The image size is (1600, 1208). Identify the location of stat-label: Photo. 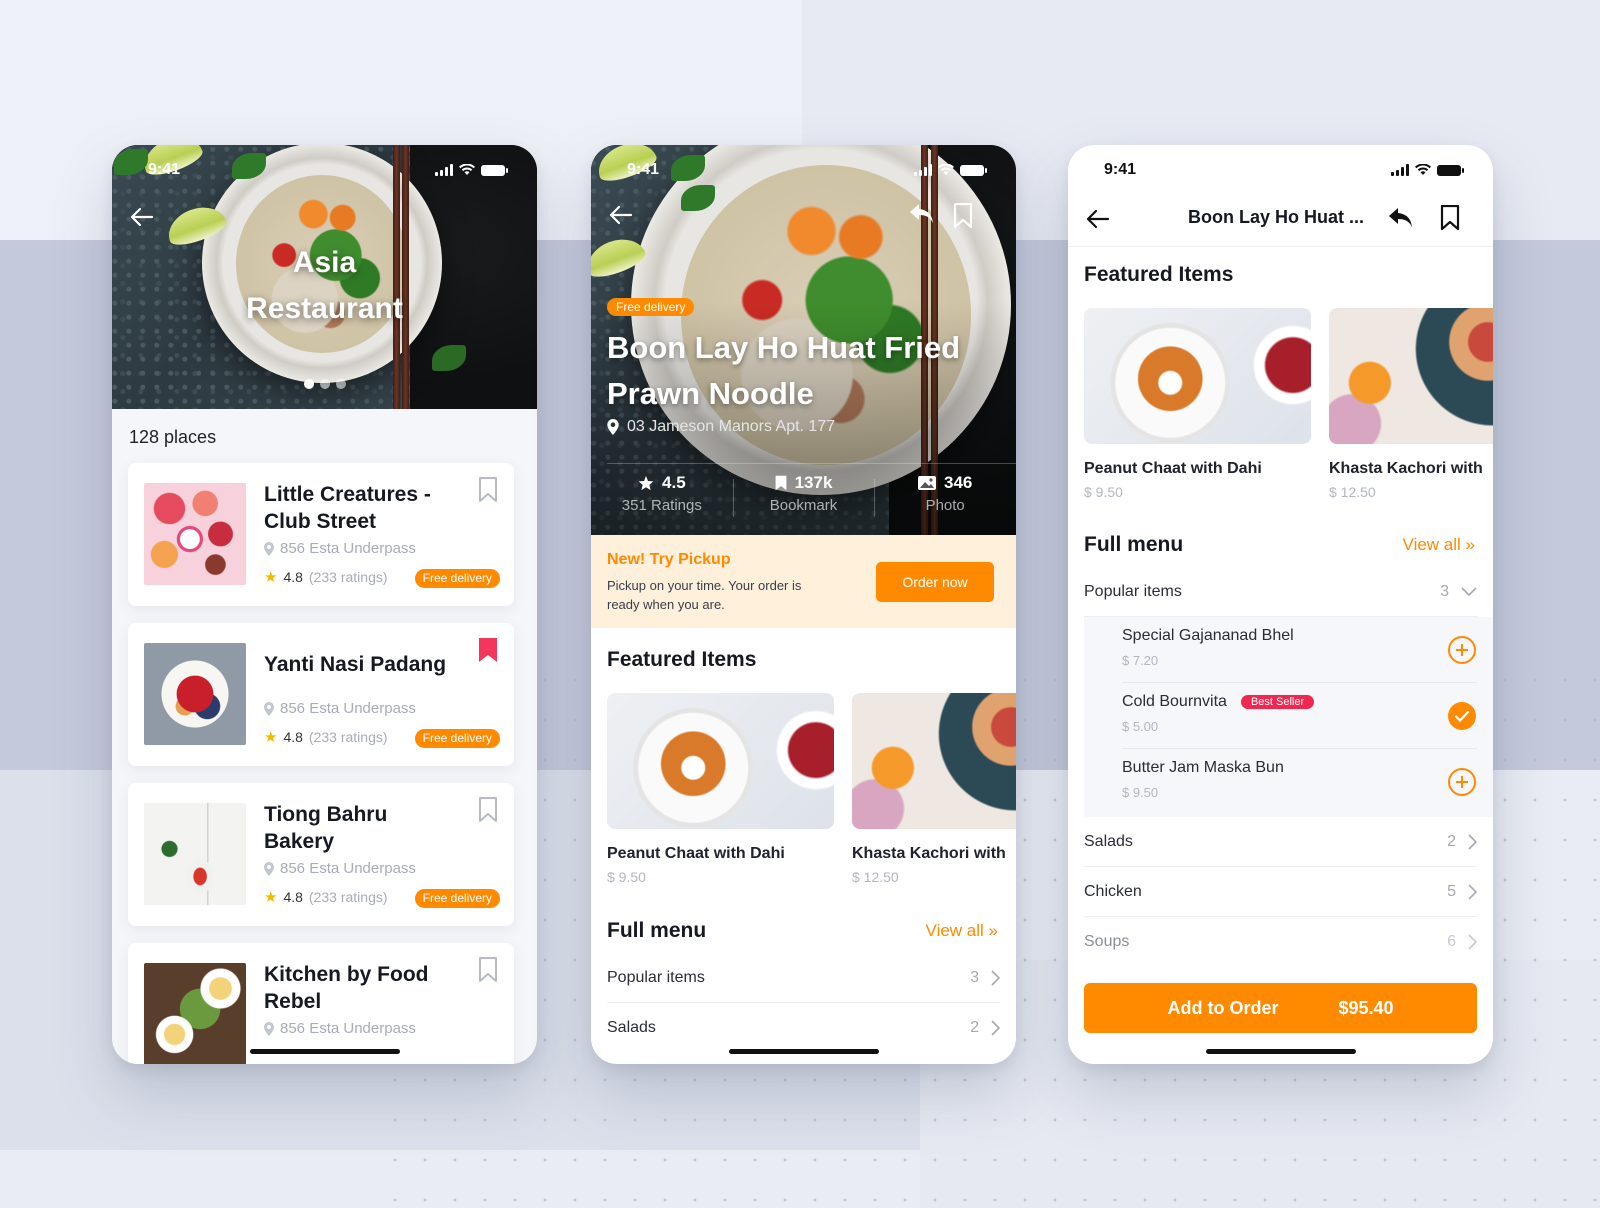
(945, 505).